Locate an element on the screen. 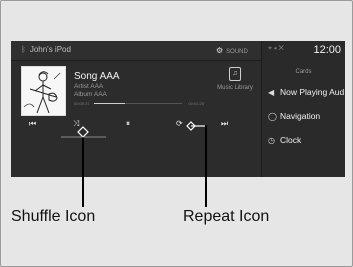 The height and width of the screenshot is (267, 353). shuffle-marker is located at coordinates (83, 132).